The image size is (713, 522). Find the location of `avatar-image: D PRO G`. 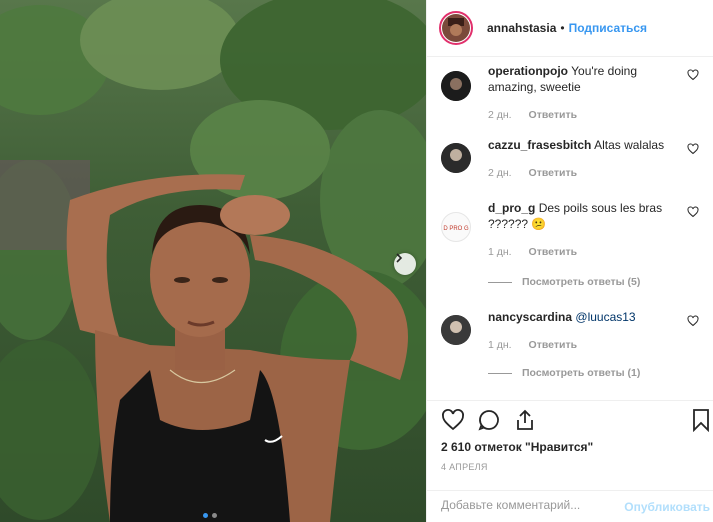

avatar-image: D PRO G is located at coordinates (456, 227).